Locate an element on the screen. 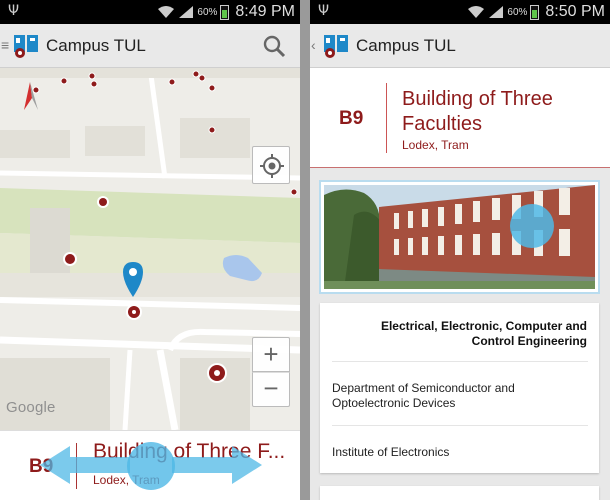  status-indicators: 60% 8:50 PM is located at coordinates (536, 12).